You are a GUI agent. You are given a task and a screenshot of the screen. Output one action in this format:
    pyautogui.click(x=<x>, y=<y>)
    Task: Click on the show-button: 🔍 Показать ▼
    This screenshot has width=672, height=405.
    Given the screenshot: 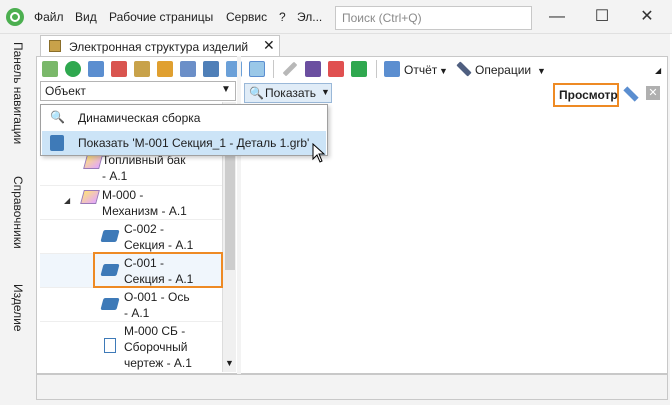 What is the action you would take?
    pyautogui.click(x=288, y=93)
    